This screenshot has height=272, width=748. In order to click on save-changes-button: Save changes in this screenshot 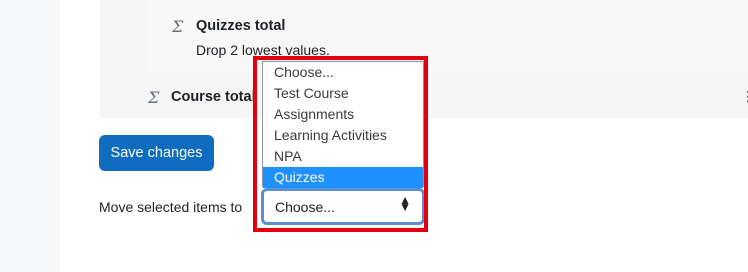, I will do `click(156, 153)`.